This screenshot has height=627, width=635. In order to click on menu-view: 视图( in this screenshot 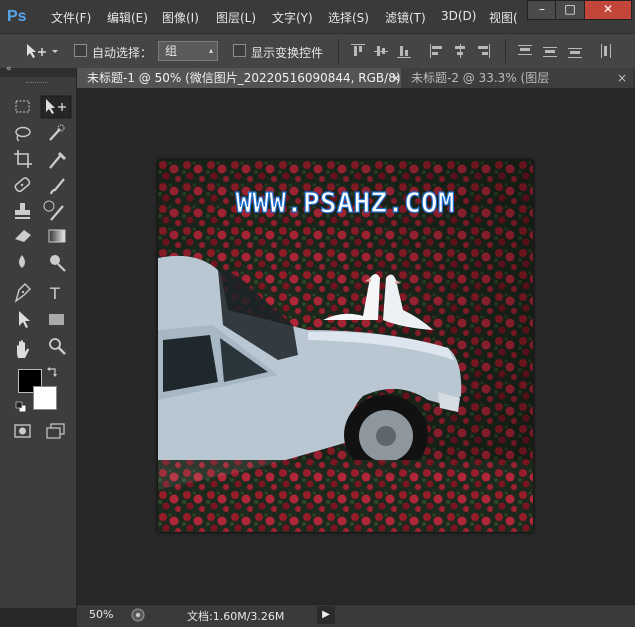, I will do `click(503, 17)`.